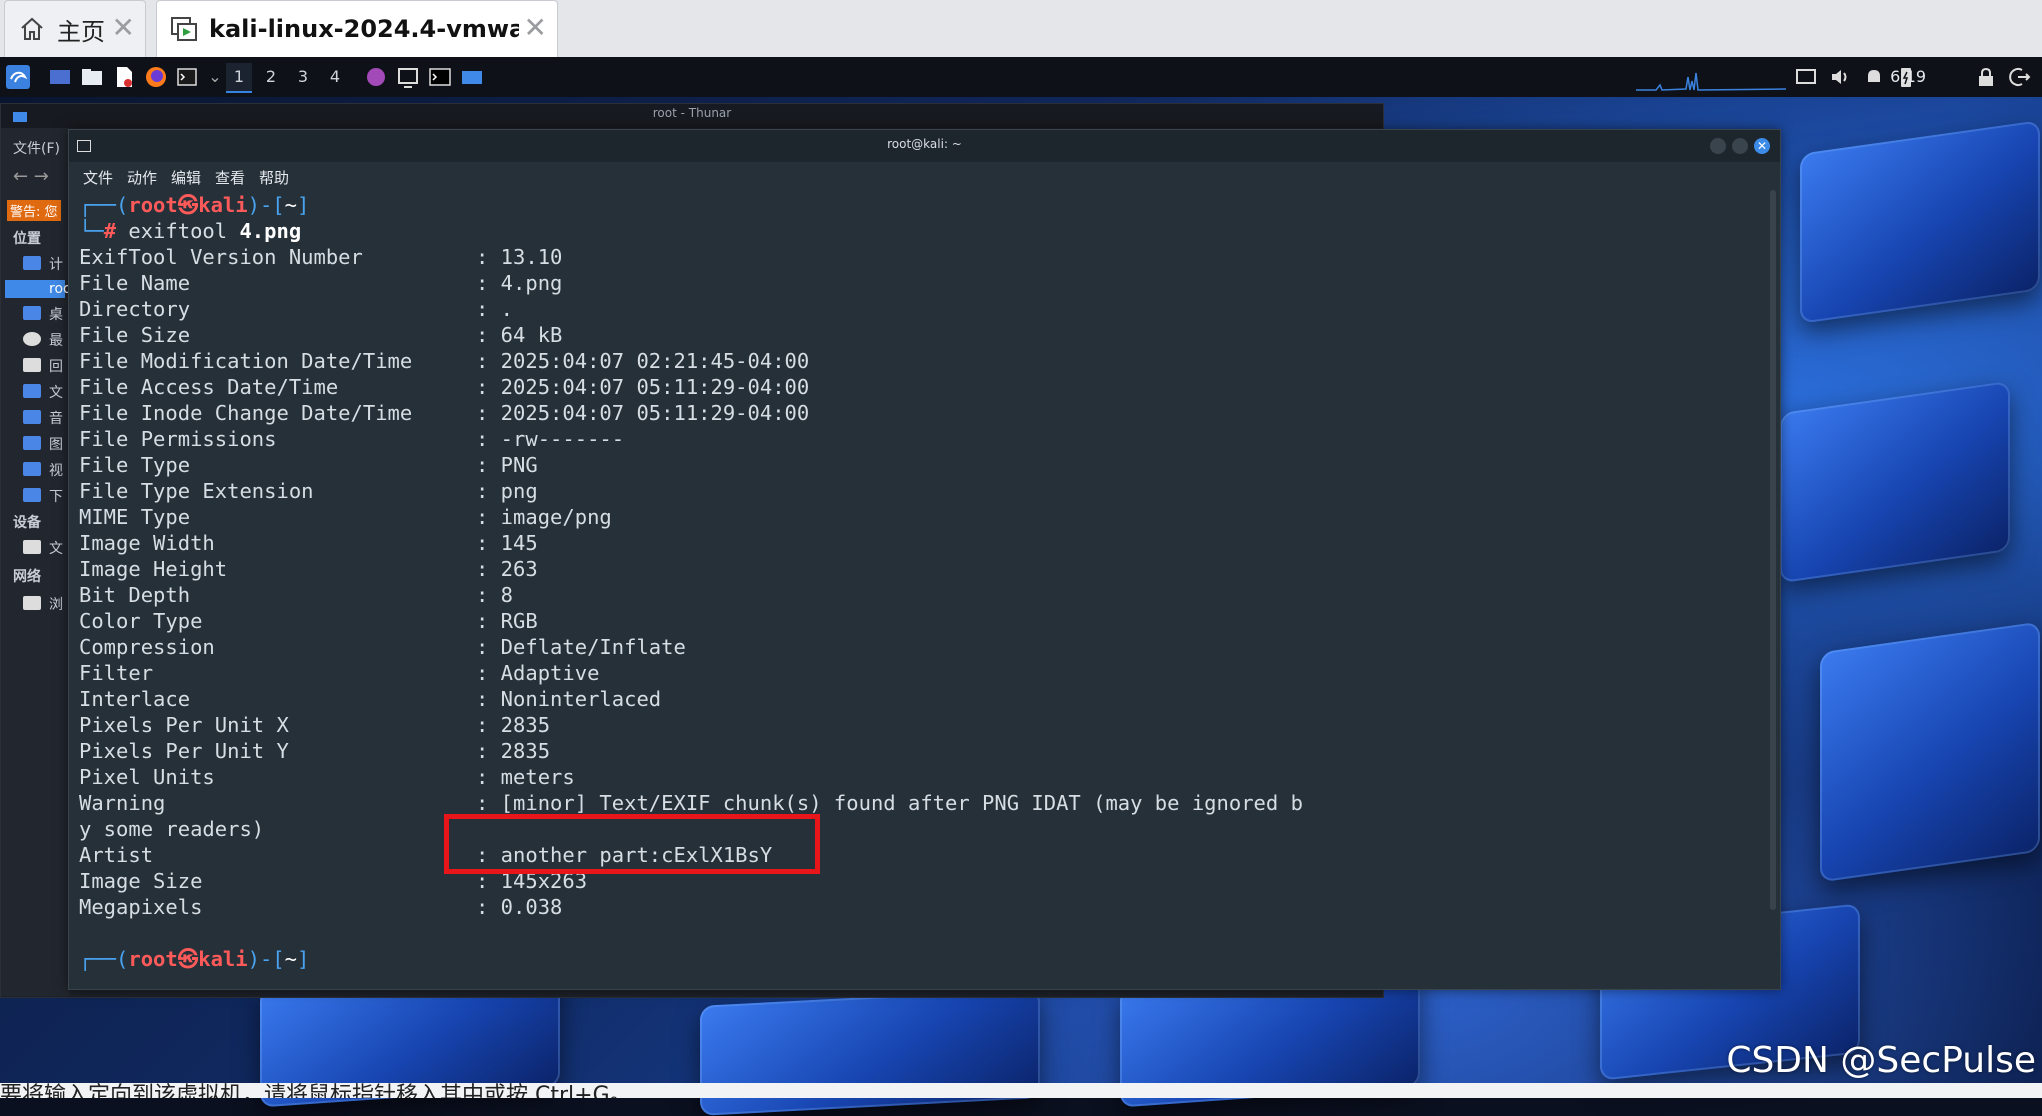  What do you see at coordinates (142, 177) in the screenshot?
I see `menu-actions: 动作` at bounding box center [142, 177].